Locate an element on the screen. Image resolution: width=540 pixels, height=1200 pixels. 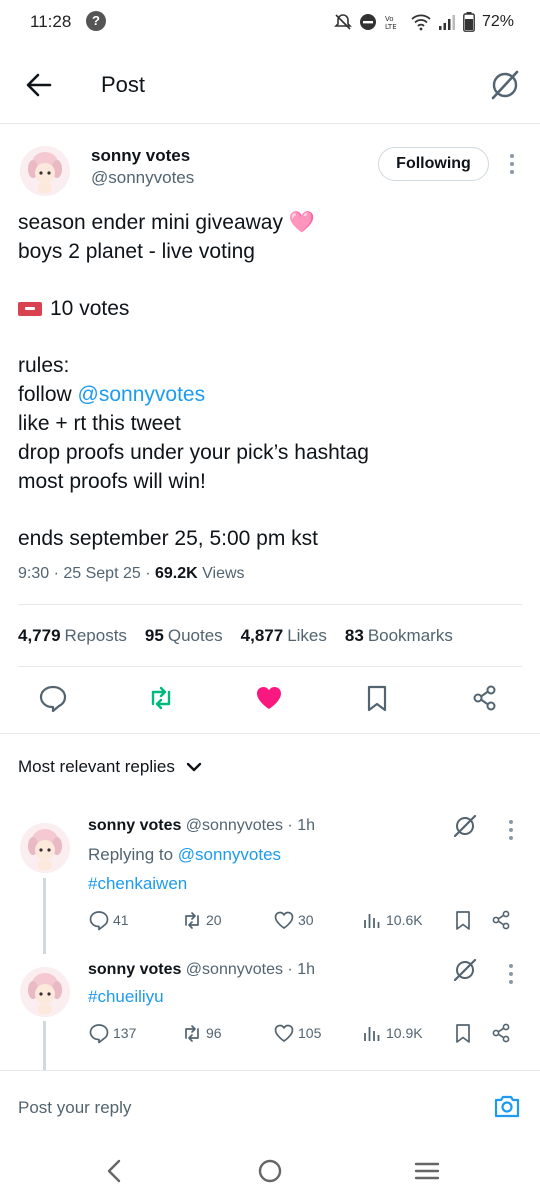
hashtag-link: #chenkaiwen is located at coordinates (137, 884).